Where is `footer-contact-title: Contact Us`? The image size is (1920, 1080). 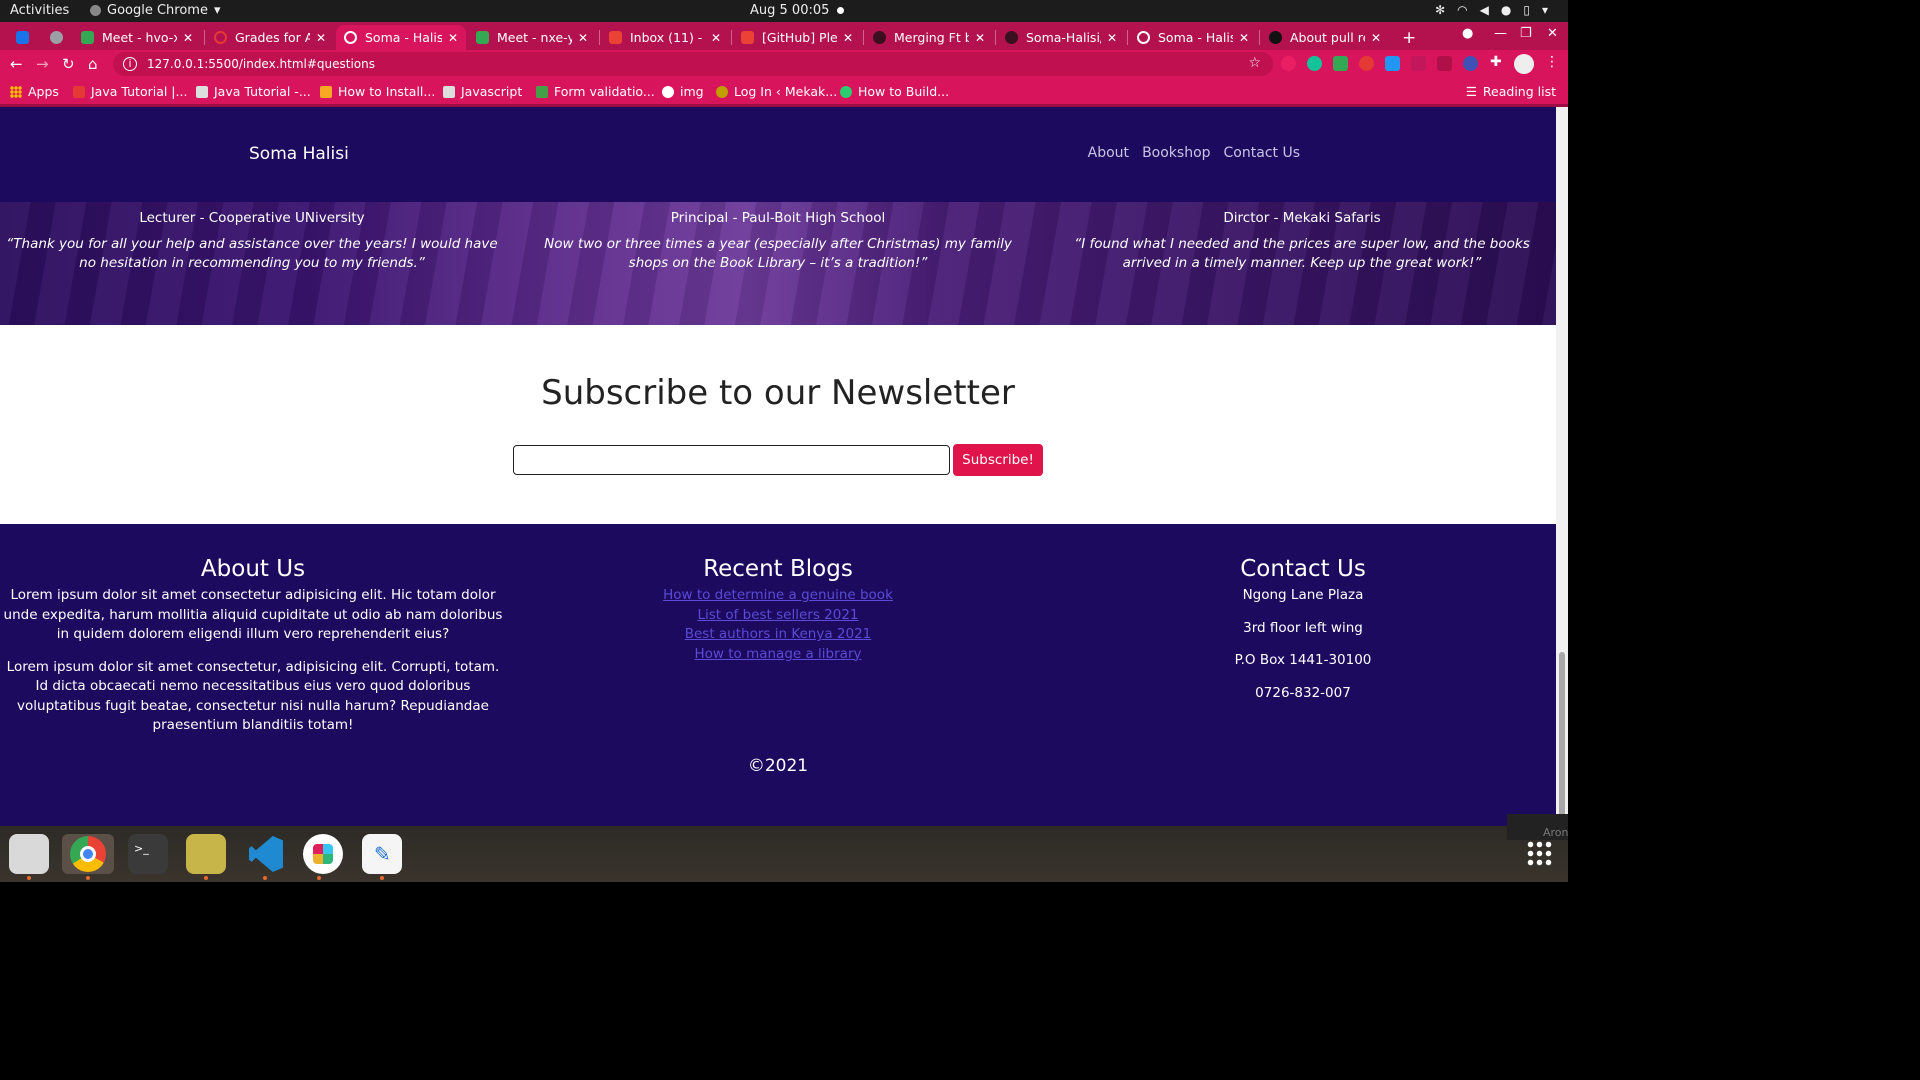
footer-contact-title: Contact Us is located at coordinates (1303, 569).